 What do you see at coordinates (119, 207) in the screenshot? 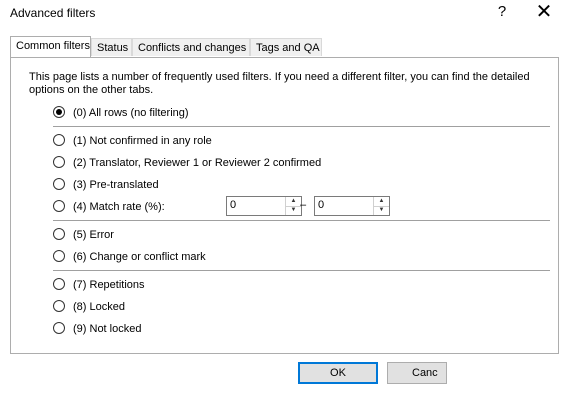
I see `option-label: (4) Match rate (%):` at bounding box center [119, 207].